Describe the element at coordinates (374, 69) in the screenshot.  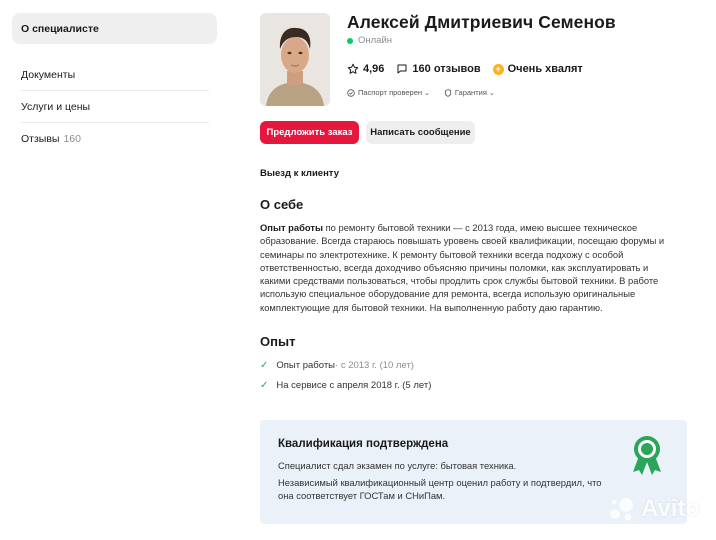
I see `rating-value: 4,96` at that location.